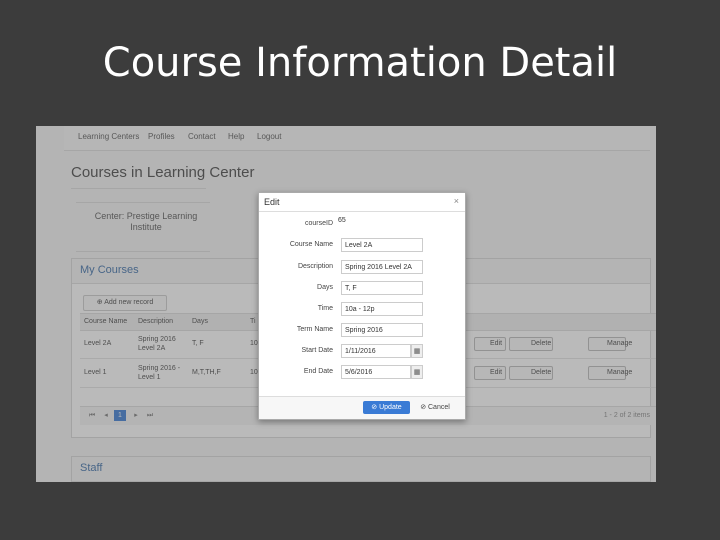 The height and width of the screenshot is (540, 720). Describe the element at coordinates (314, 329) in the screenshot. I see `term-name-label: Term Name` at that location.